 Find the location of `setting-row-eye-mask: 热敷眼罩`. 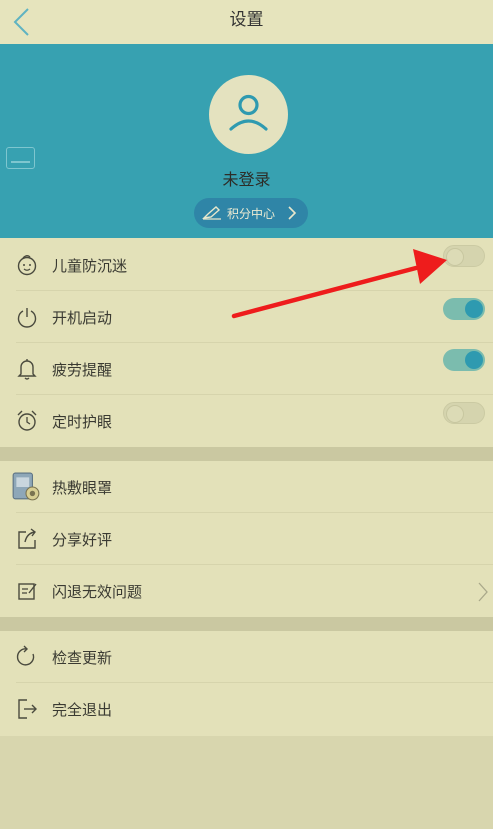

setting-row-eye-mask: 热敷眼罩 is located at coordinates (246, 487).